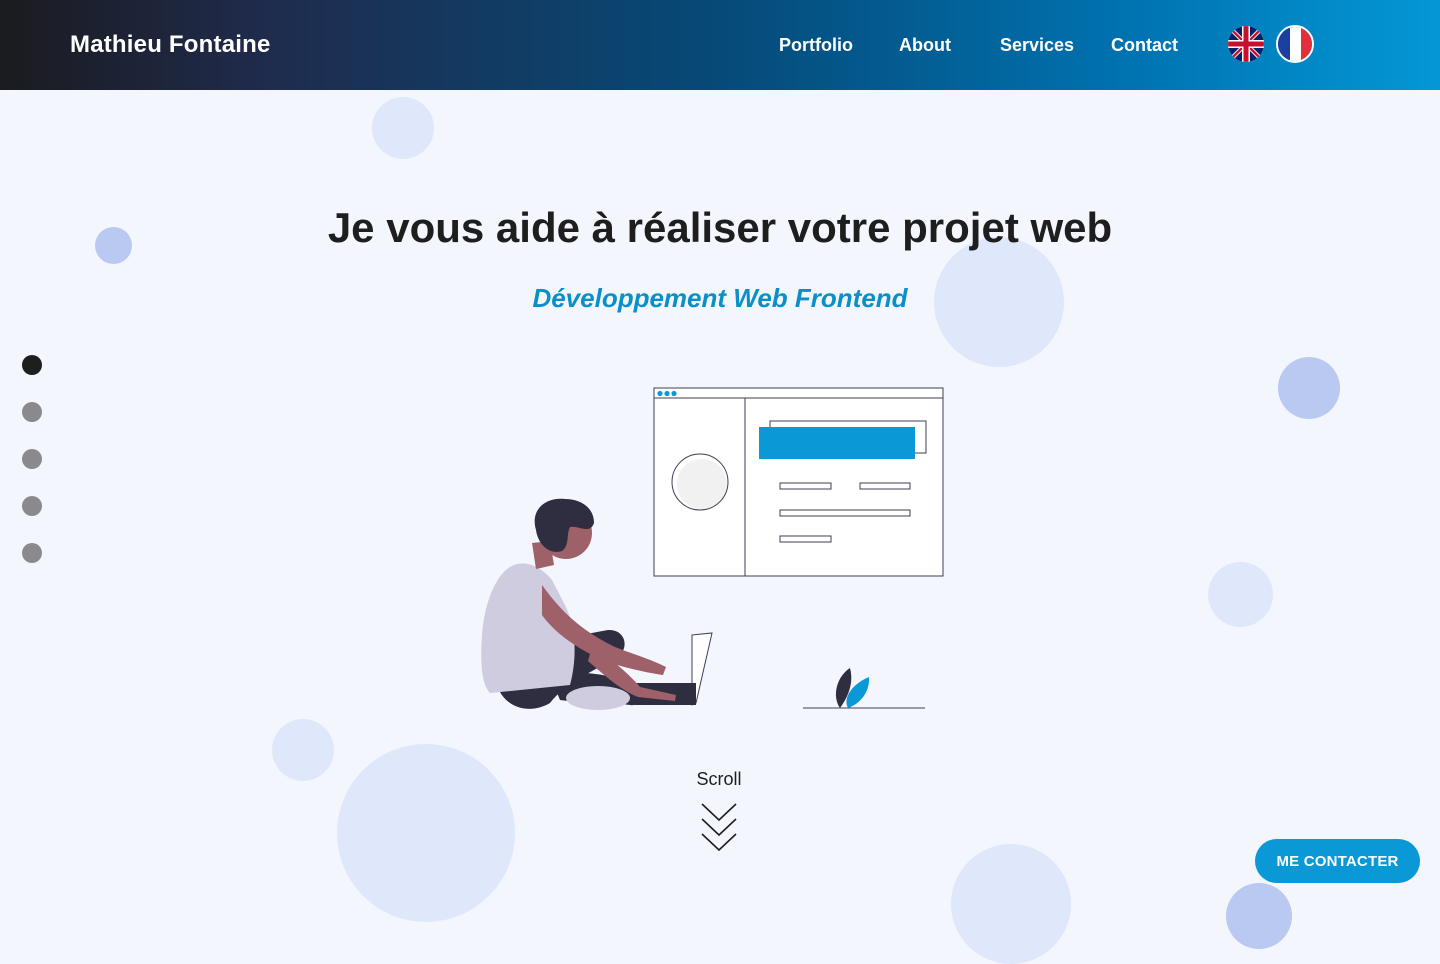 This screenshot has height=964, width=1440. I want to click on hero-illustration, so click(712, 548).